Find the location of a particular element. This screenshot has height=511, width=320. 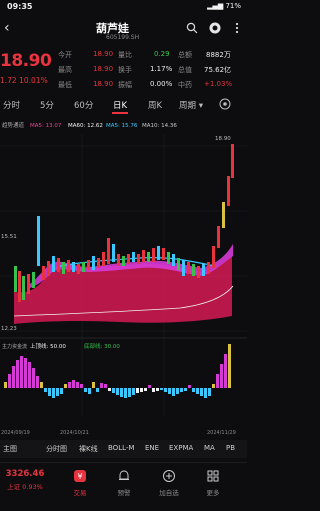

quote-value: 8882万 is located at coordinates (218, 55).